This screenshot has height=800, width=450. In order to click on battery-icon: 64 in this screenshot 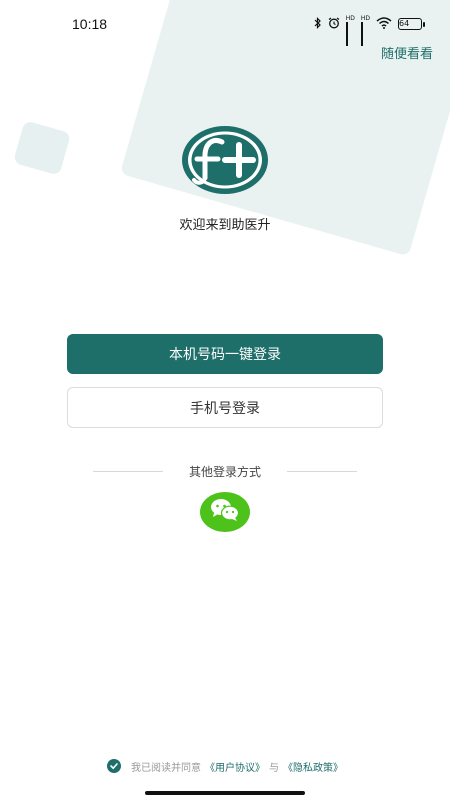, I will do `click(411, 24)`.